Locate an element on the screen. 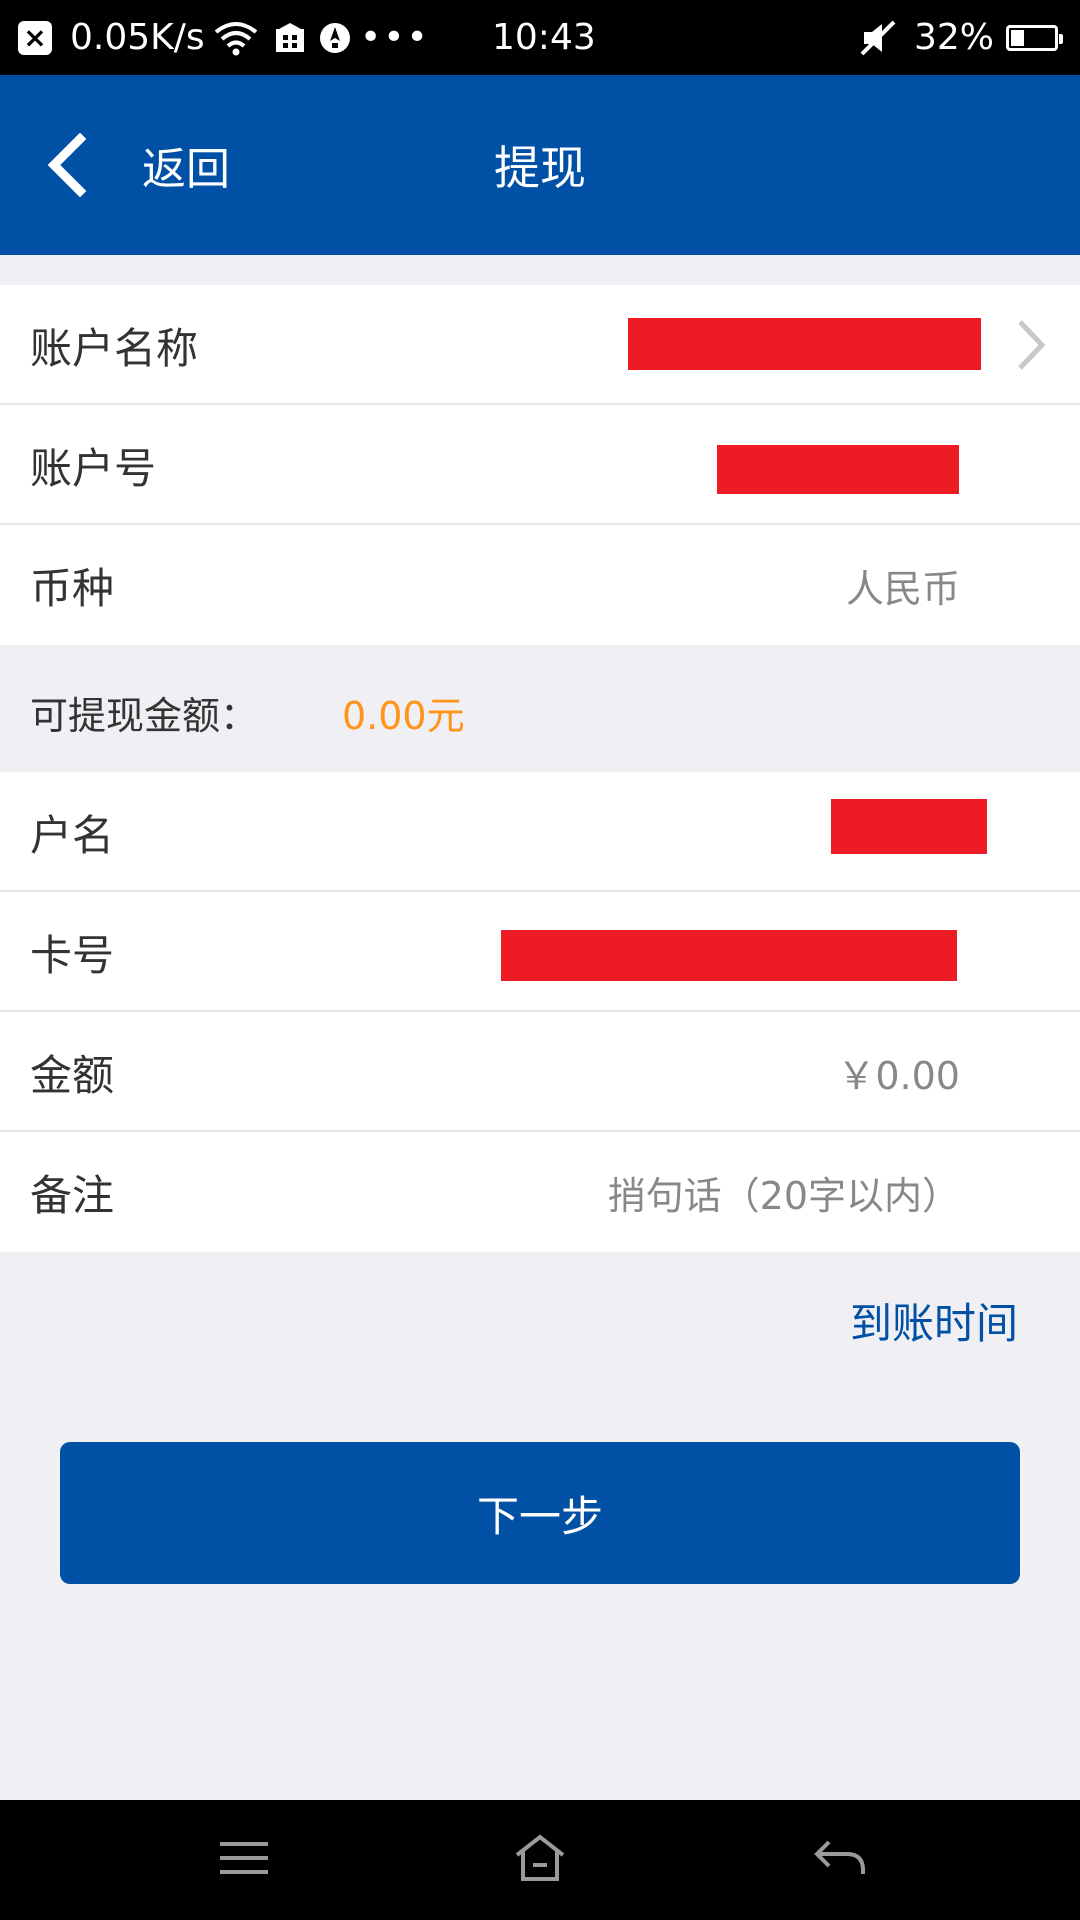  page-title: 提现 is located at coordinates (540, 168).